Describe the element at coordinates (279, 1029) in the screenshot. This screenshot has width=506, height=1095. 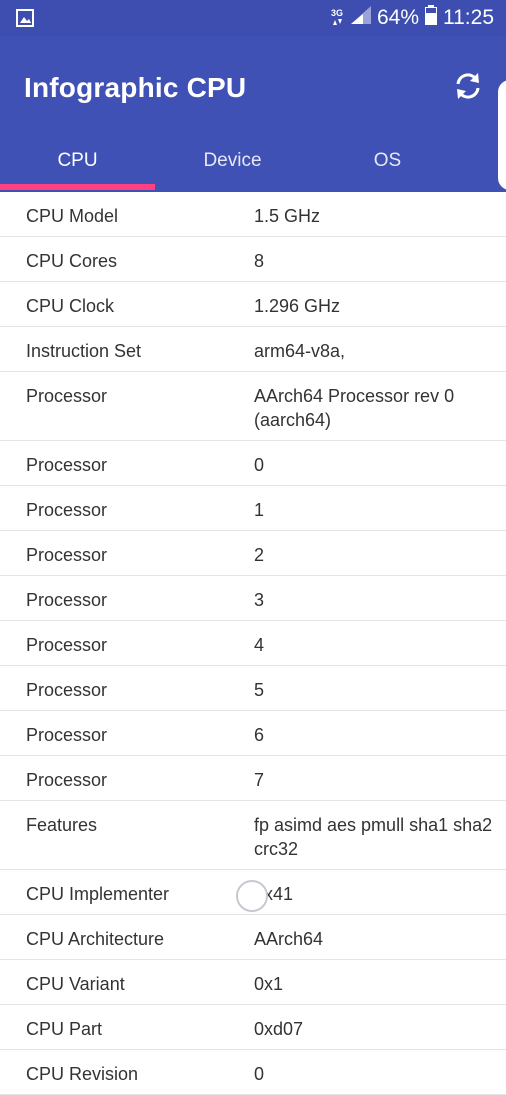
I see `row-value: 0xd07` at that location.